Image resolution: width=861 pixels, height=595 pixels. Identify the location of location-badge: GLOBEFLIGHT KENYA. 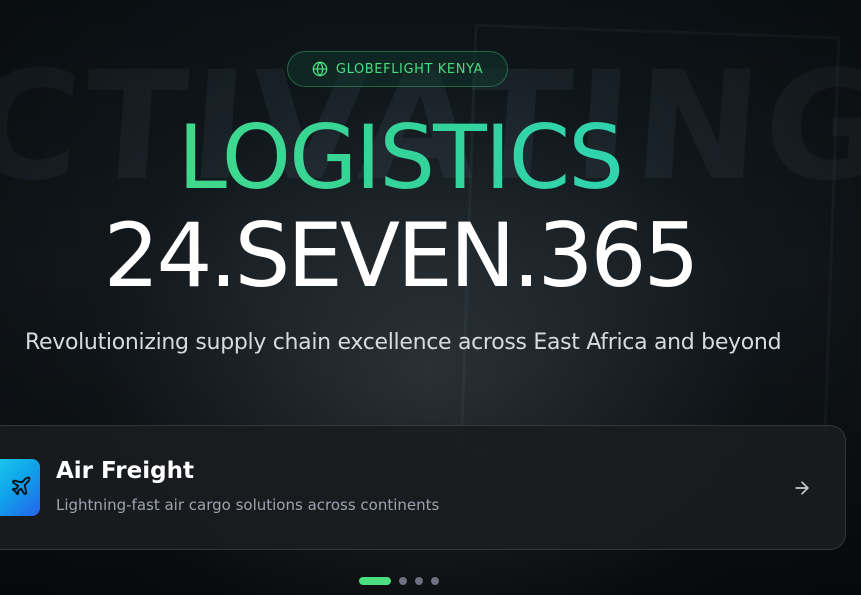
(397, 69).